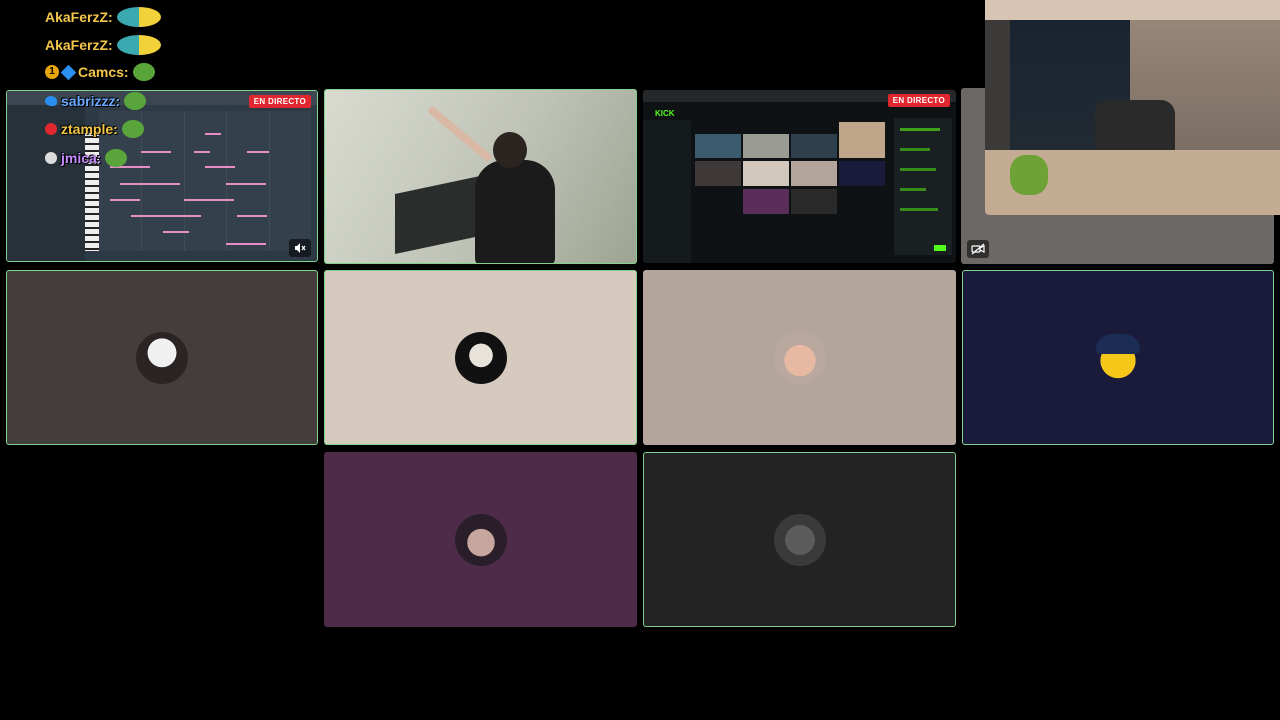 Image resolution: width=1280 pixels, height=720 pixels. Describe the element at coordinates (68, 72) in the screenshot. I see `cube-badge-icon` at that location.